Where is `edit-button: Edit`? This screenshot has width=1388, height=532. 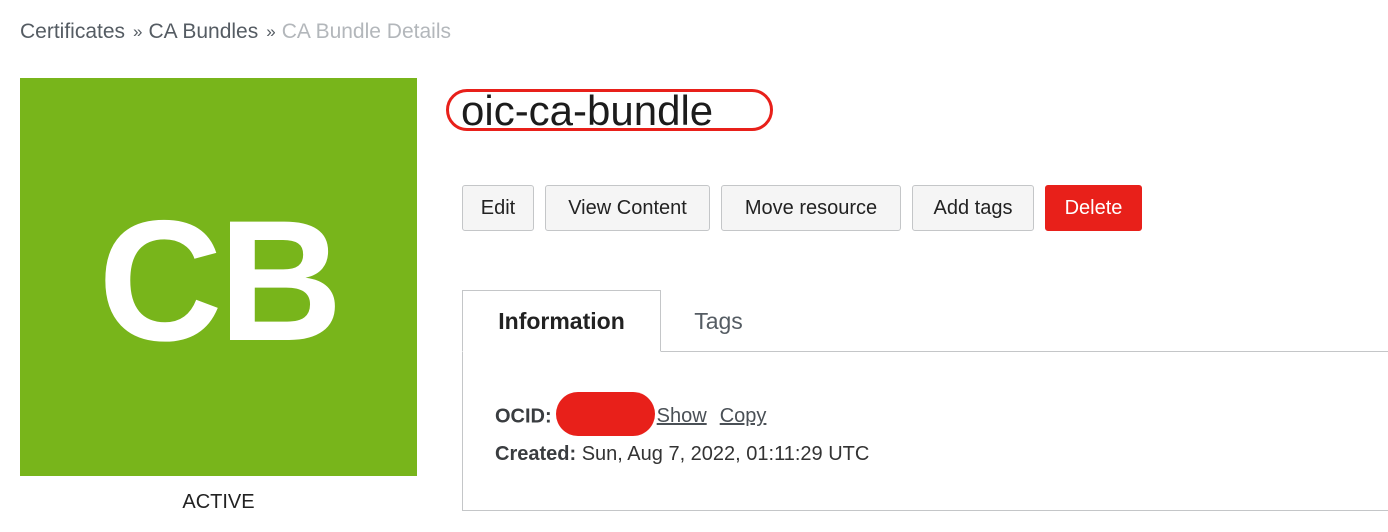 edit-button: Edit is located at coordinates (498, 208).